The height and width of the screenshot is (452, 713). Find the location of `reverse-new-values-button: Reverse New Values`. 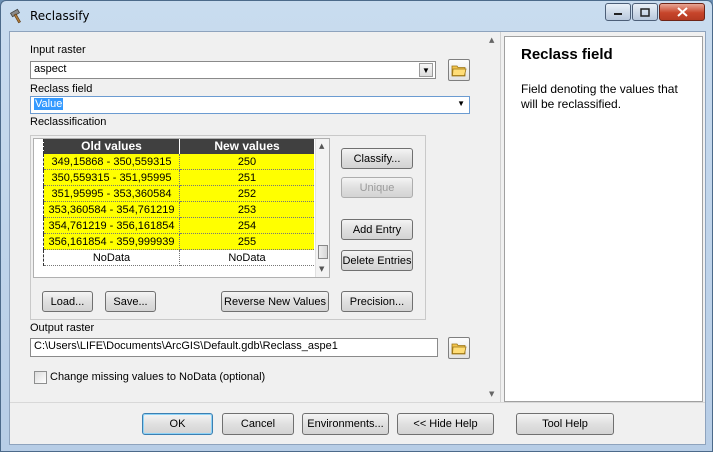

reverse-new-values-button: Reverse New Values is located at coordinates (275, 301).